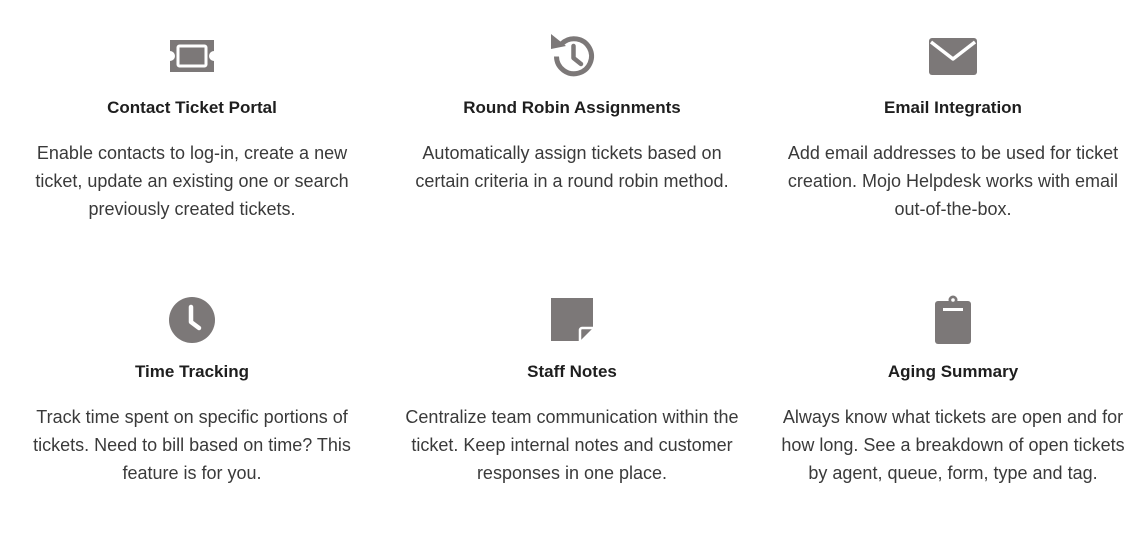 Image resolution: width=1146 pixels, height=548 pixels. What do you see at coordinates (953, 107) in the screenshot?
I see `feature-title: Email Integration` at bounding box center [953, 107].